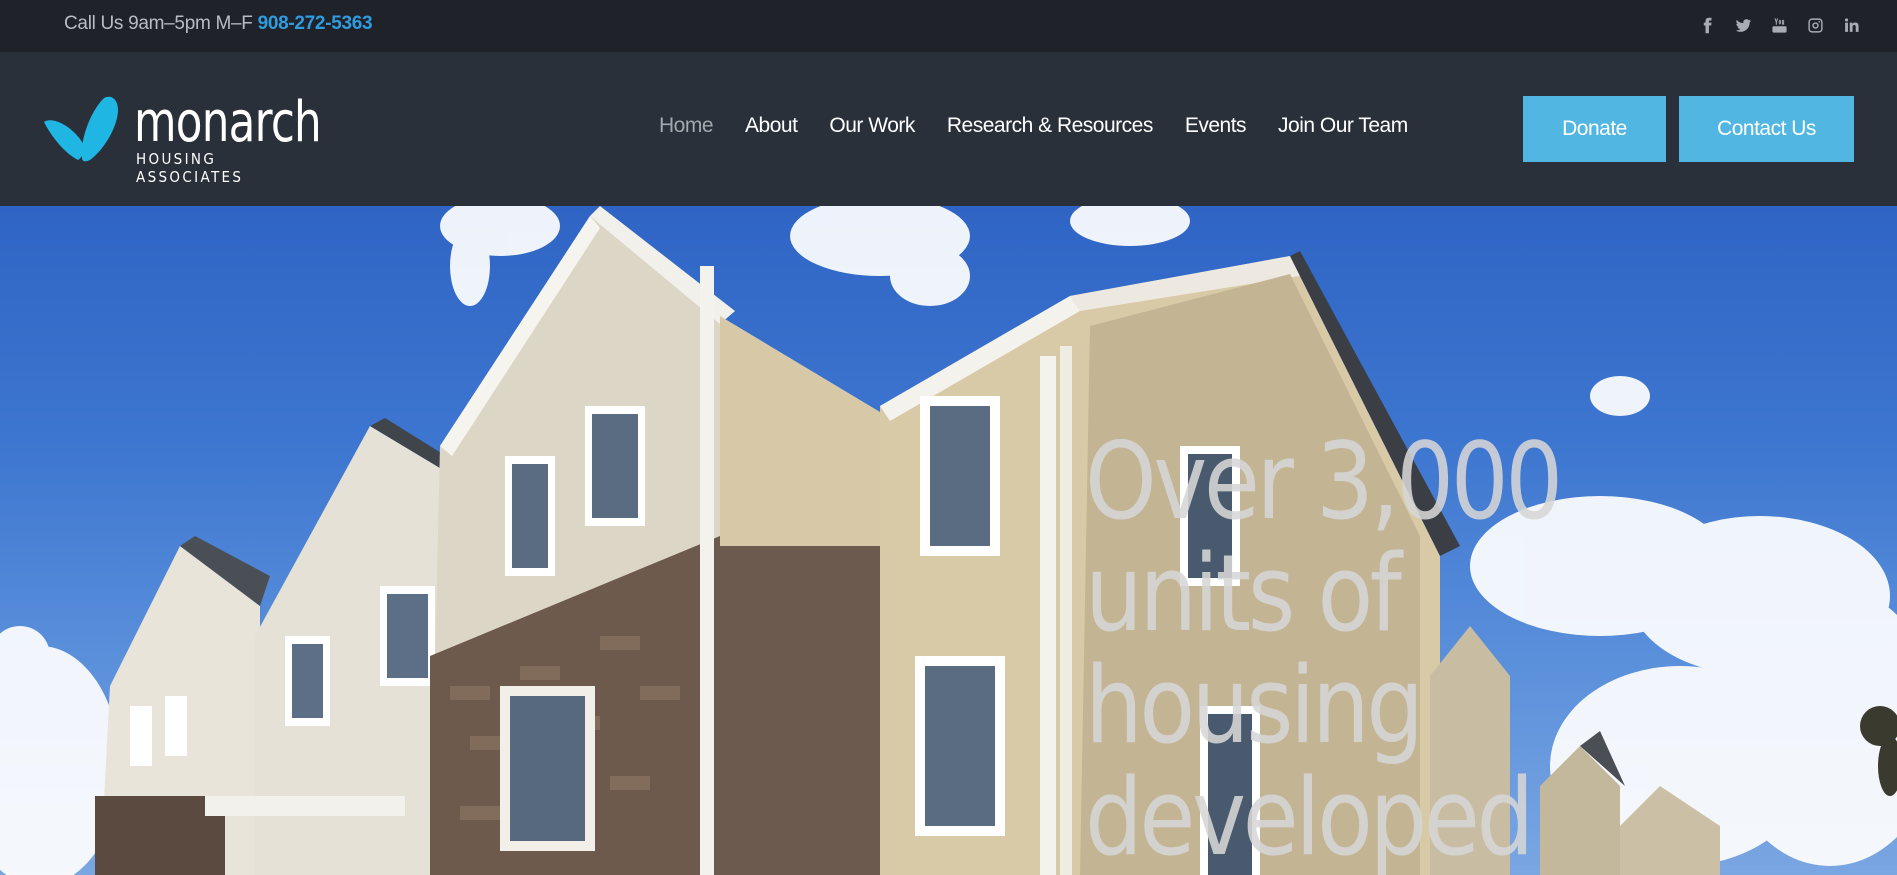 The width and height of the screenshot is (1897, 875). What do you see at coordinates (1216, 126) in the screenshot?
I see `nav-item-events: Events` at bounding box center [1216, 126].